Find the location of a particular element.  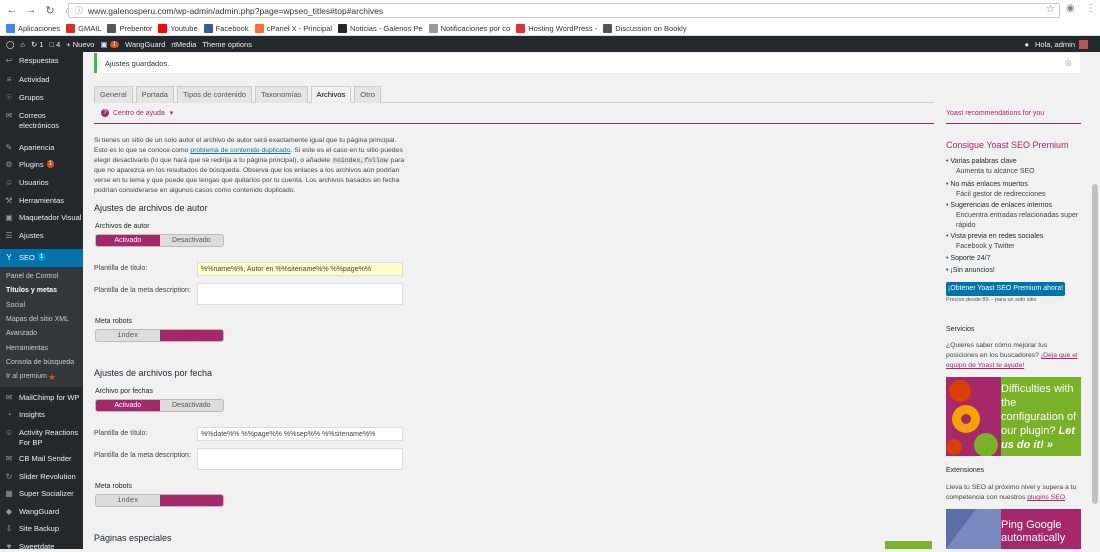

sidebar-more-item-0: ✉ MailChimp for WP is located at coordinates (41, 398).